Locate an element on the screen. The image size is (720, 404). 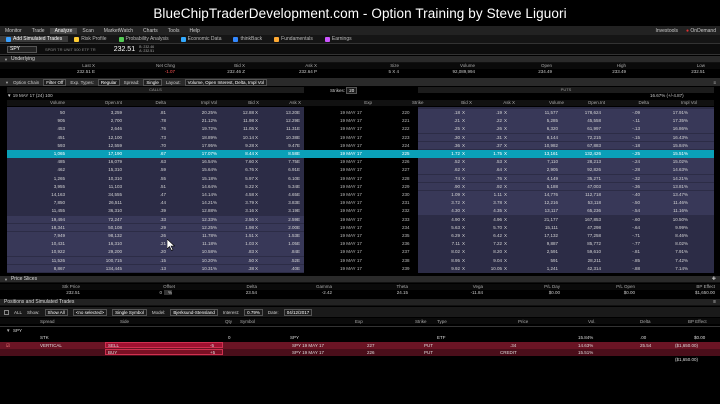
put-row: 5.63 5.70 15,111 47,298 -.64 9.99% X X is located at coordinates (566, 228).